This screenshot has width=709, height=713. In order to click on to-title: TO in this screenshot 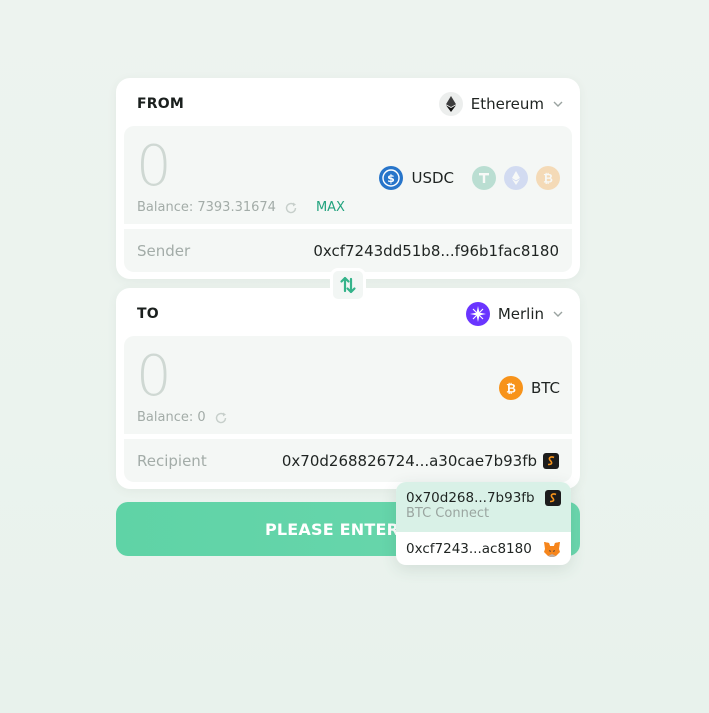, I will do `click(148, 314)`.